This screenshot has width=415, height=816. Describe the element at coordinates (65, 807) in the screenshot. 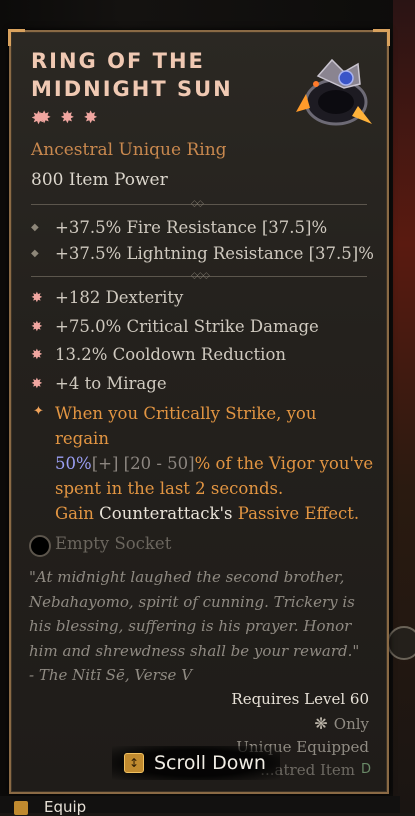

I see `equip-action: Equip` at that location.